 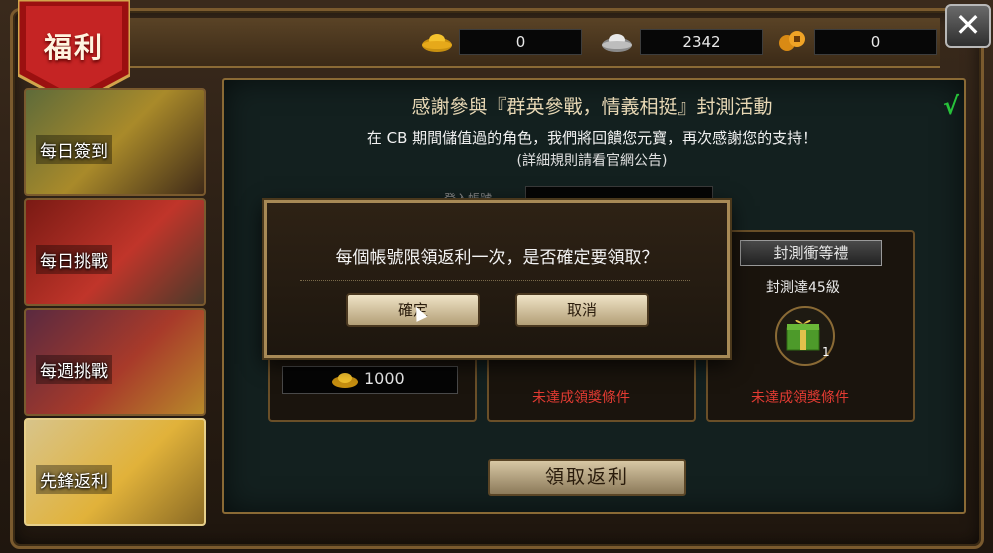 What do you see at coordinates (617, 43) in the screenshot?
I see `silver-ingot-icon` at bounding box center [617, 43].